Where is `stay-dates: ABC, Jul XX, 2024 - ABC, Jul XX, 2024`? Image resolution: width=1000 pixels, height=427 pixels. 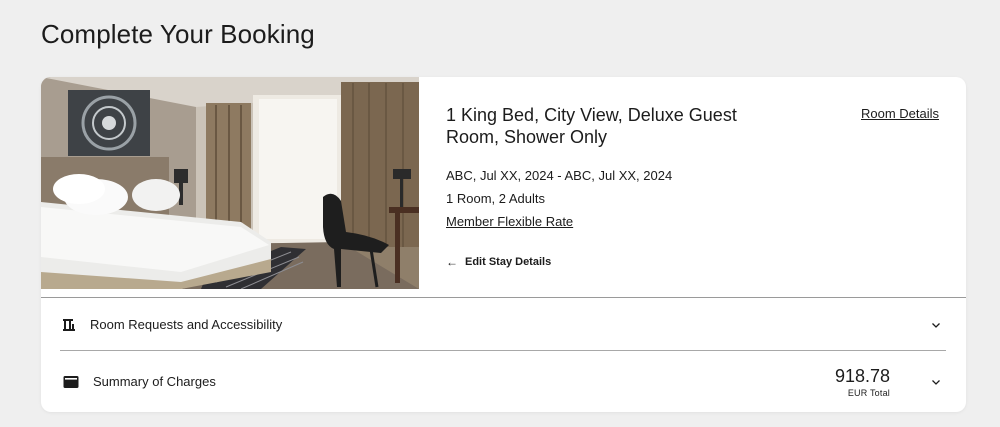
stay-dates: ABC, Jul XX, 2024 - ABC, Jul XX, 2024 is located at coordinates (559, 175).